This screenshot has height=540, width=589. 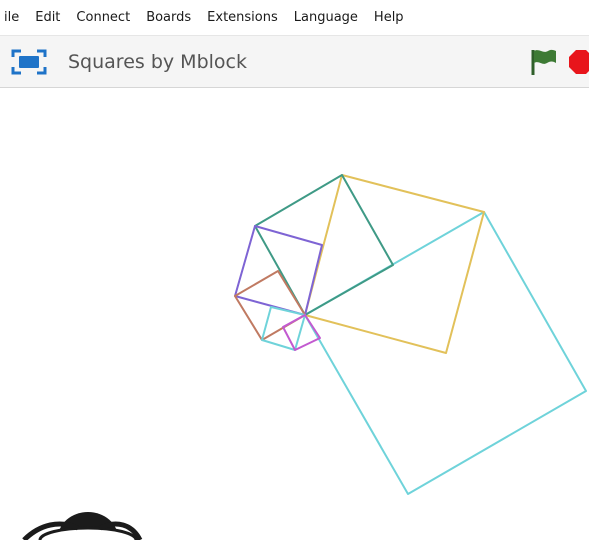 I want to click on menu-boards: Boards, so click(x=168, y=18).